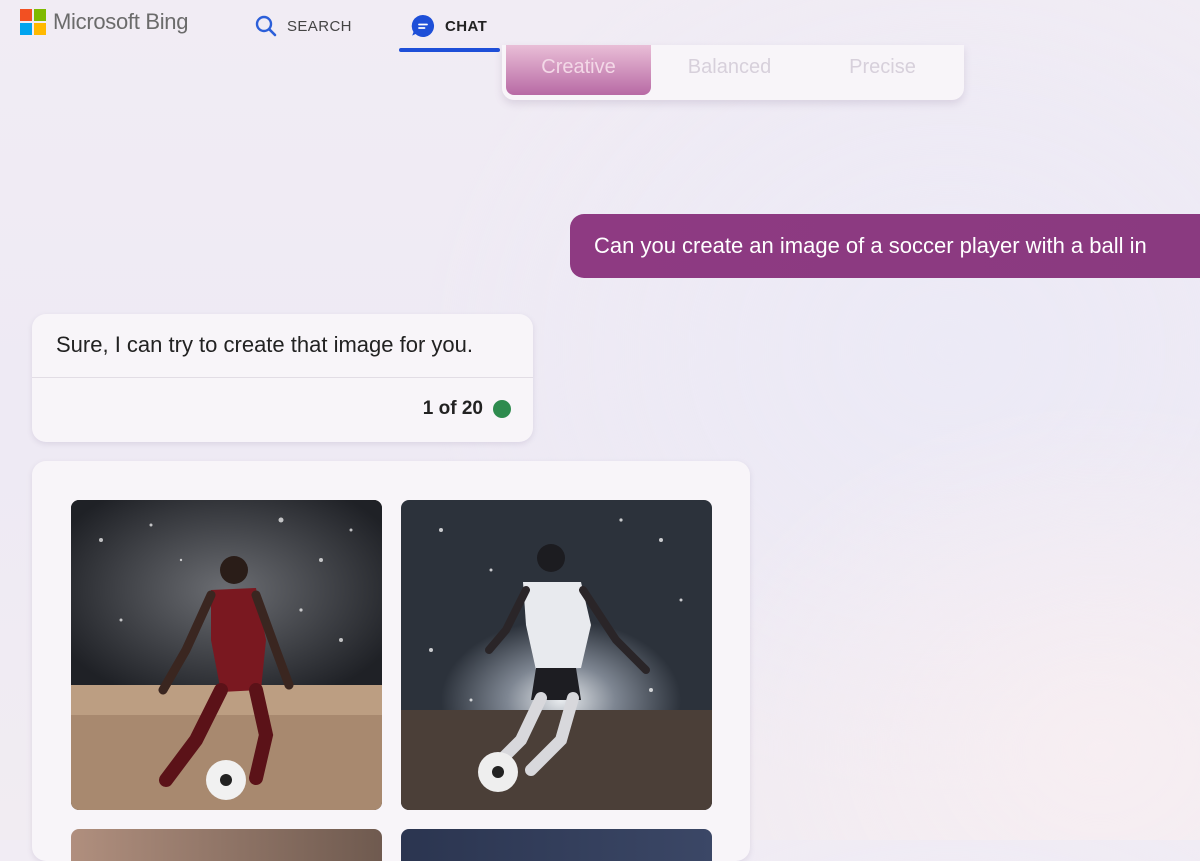 Image resolution: width=1200 pixels, height=861 pixels. I want to click on turn-counter: 1 of 20, so click(467, 409).